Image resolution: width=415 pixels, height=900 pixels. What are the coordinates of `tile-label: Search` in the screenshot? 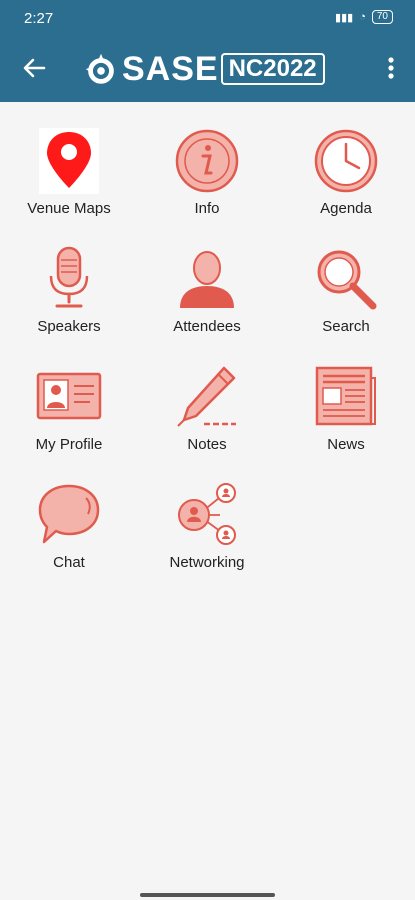 It's located at (346, 326).